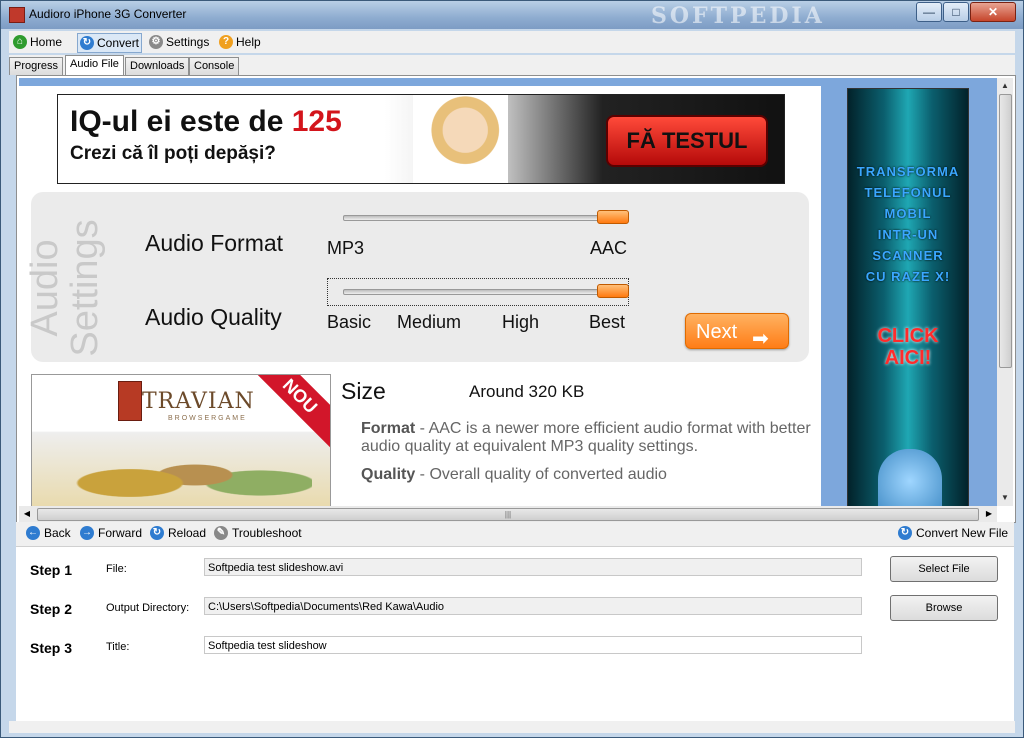 This screenshot has height=738, width=1024. I want to click on format-term: Format, so click(388, 428).